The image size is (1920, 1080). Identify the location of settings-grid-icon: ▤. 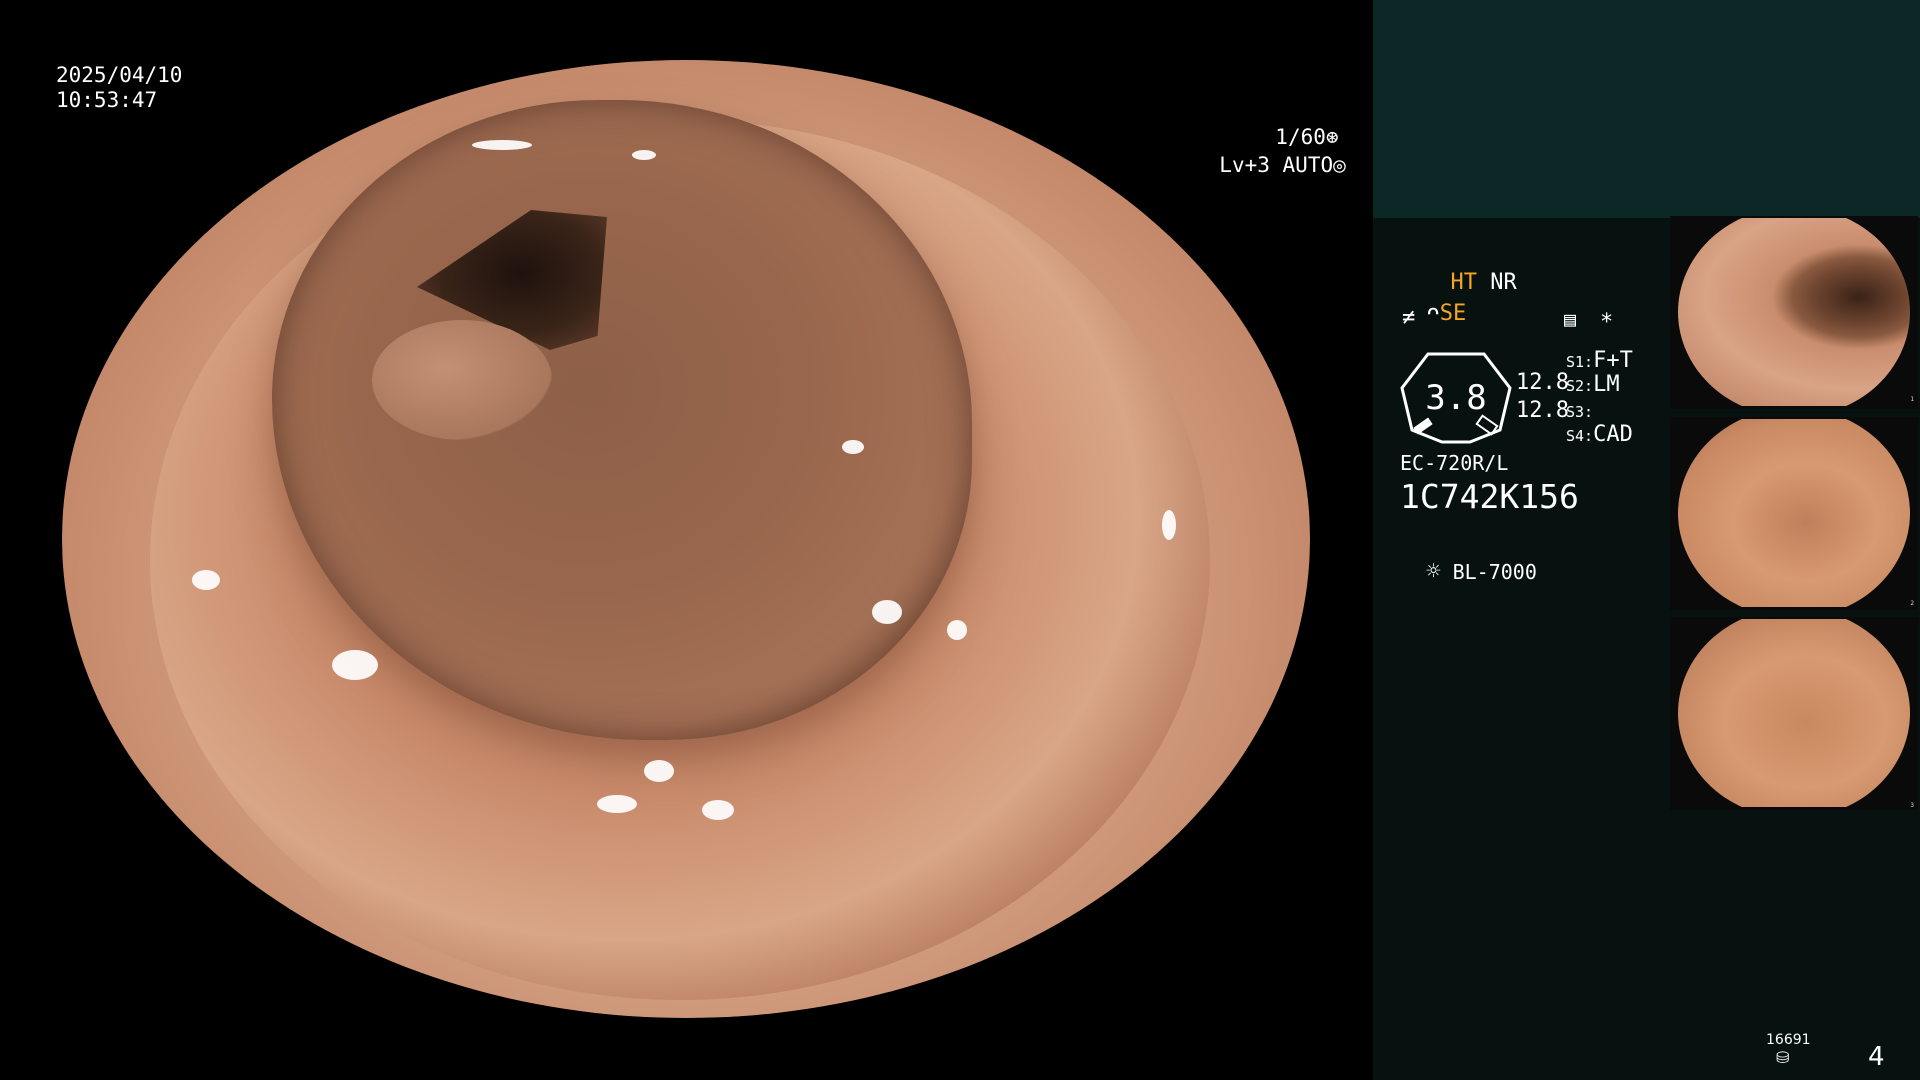
(1570, 319).